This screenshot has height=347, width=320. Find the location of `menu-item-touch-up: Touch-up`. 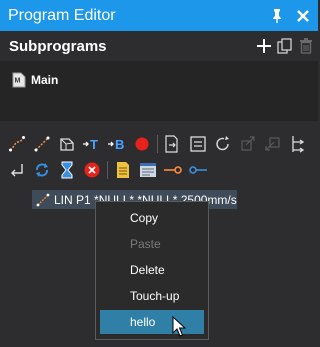

menu-item-touch-up: Touch-up is located at coordinates (152, 296).